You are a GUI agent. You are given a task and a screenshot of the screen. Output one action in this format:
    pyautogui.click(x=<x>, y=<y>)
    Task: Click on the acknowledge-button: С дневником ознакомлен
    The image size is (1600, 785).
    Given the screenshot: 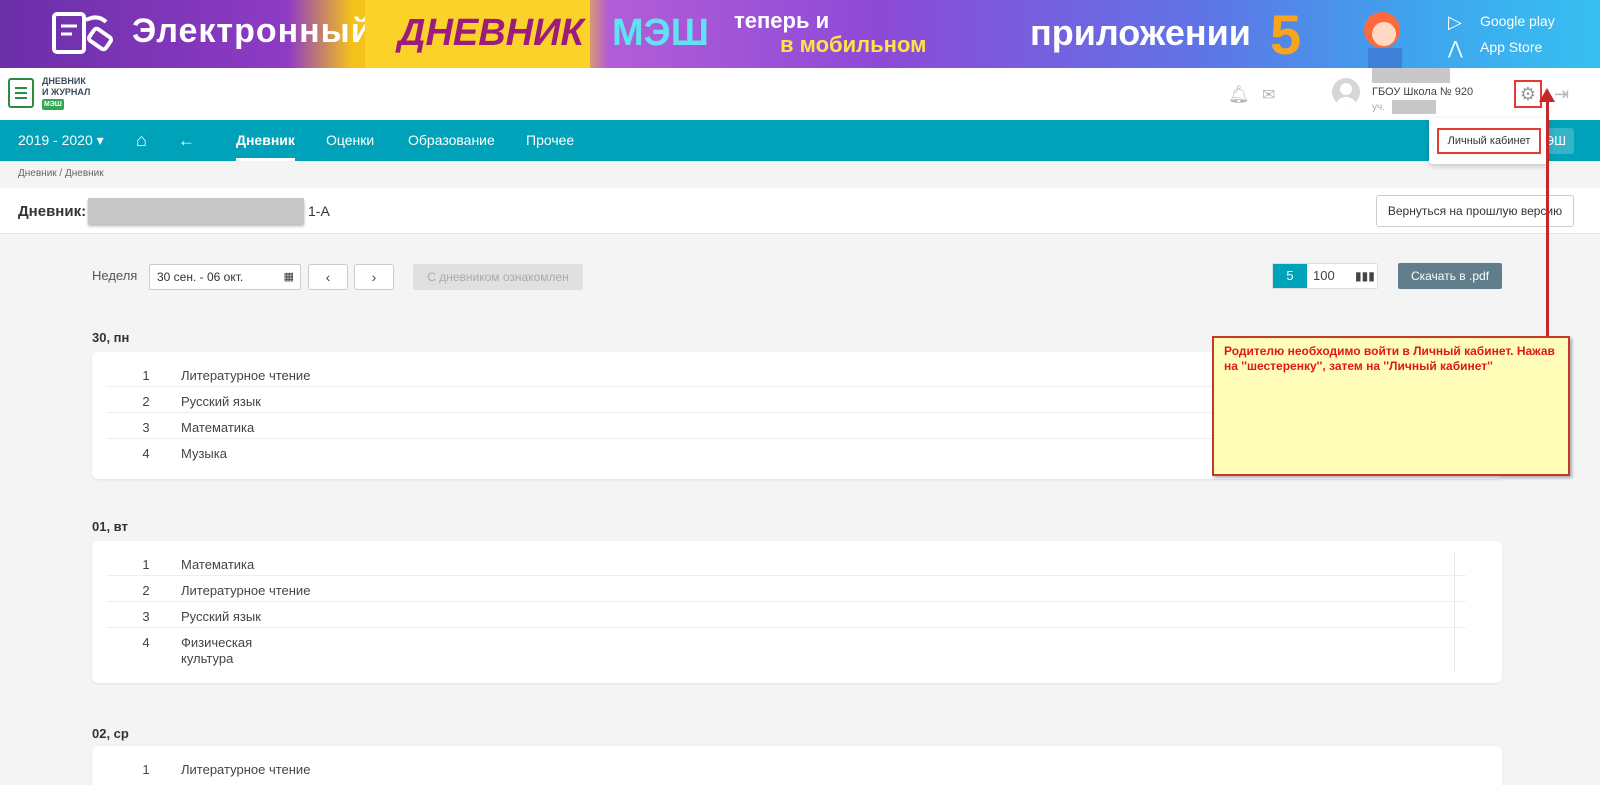 What is the action you would take?
    pyautogui.click(x=498, y=277)
    